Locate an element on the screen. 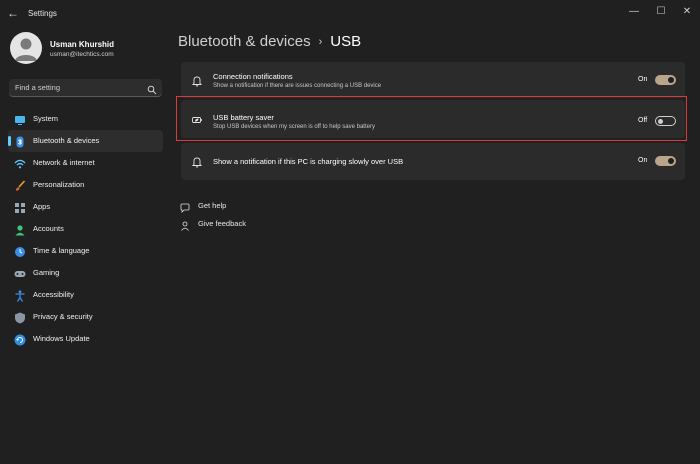 The width and height of the screenshot is (700, 464). sidebar-item-label: Privacy & security is located at coordinates (63, 316).